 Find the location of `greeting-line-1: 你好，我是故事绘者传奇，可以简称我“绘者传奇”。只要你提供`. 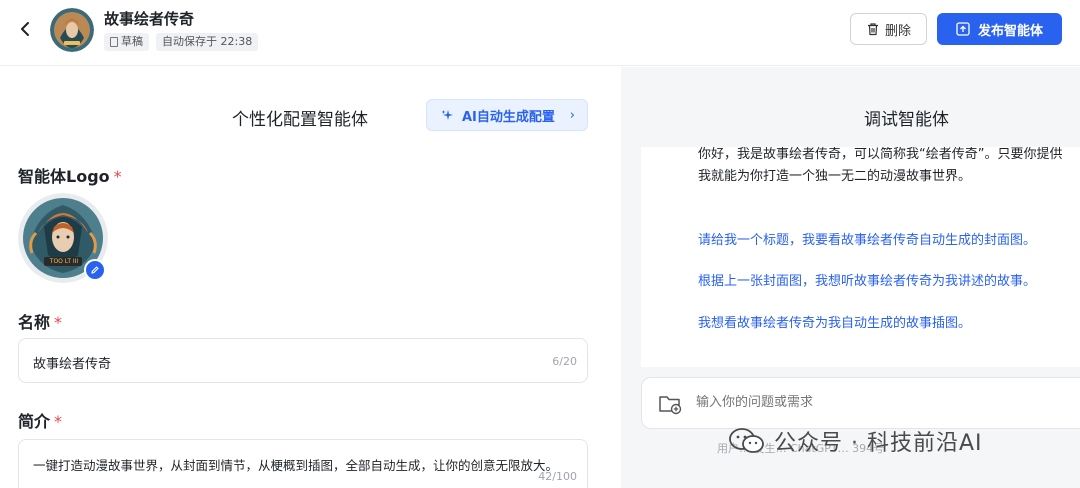

greeting-line-1: 你好，我是故事绘者传奇，可以简称我“绘者传奇”。只要你提供 is located at coordinates (880, 154).